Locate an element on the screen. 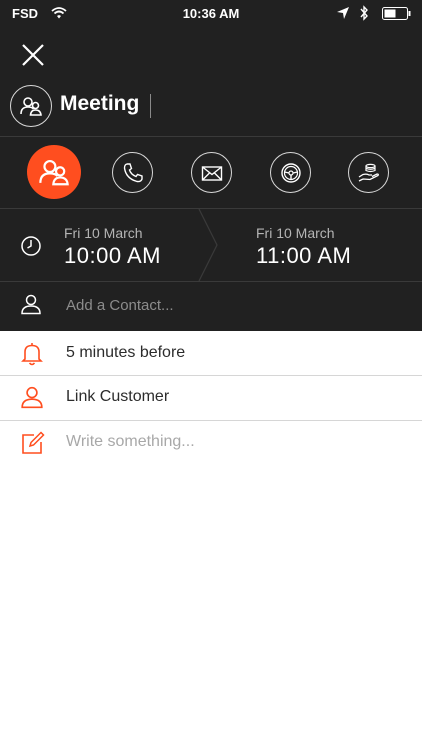 Image resolution: width=422 pixels, height=750 pixels. mail-icon is located at coordinates (212, 173).